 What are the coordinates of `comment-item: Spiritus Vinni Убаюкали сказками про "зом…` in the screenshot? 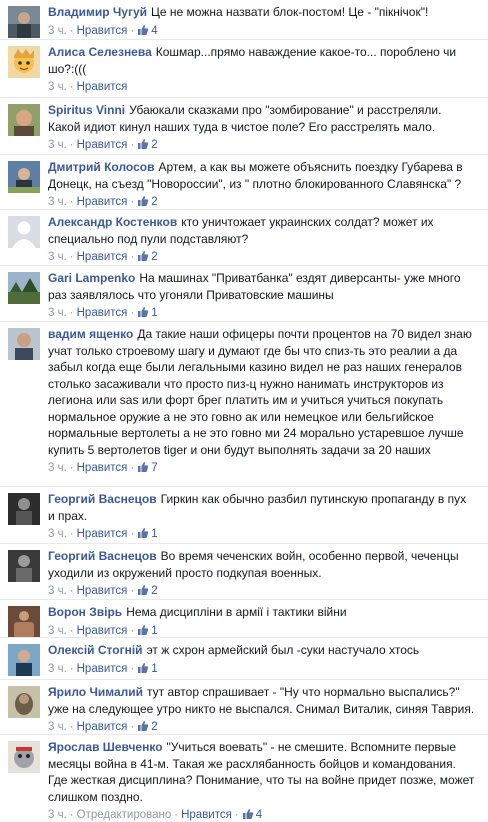 It's located at (244, 127).